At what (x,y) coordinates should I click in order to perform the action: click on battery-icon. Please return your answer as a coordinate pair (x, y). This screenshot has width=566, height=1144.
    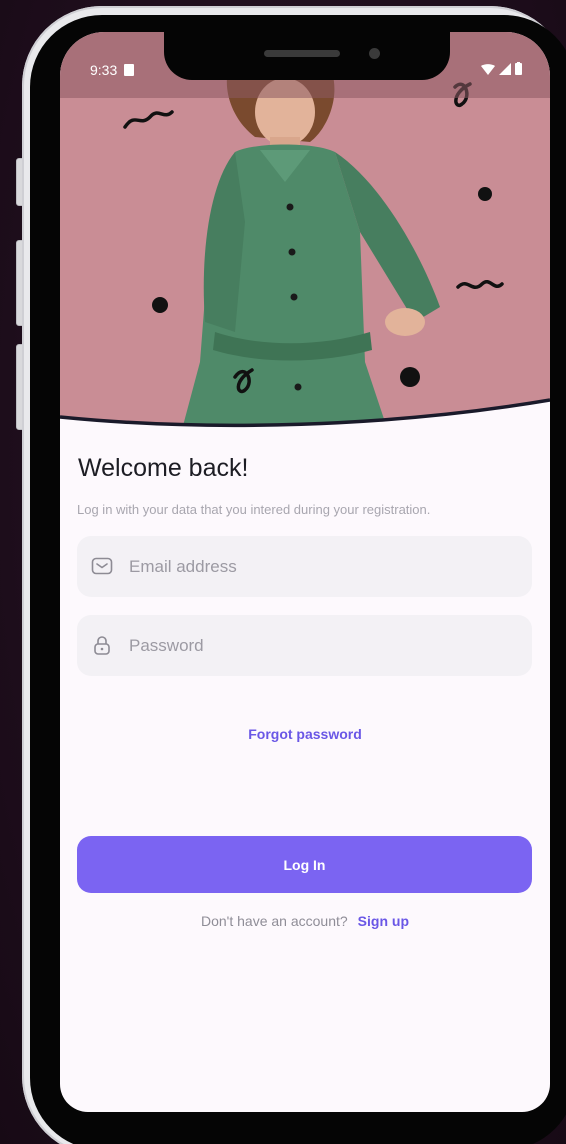
    Looking at the image, I should click on (518, 68).